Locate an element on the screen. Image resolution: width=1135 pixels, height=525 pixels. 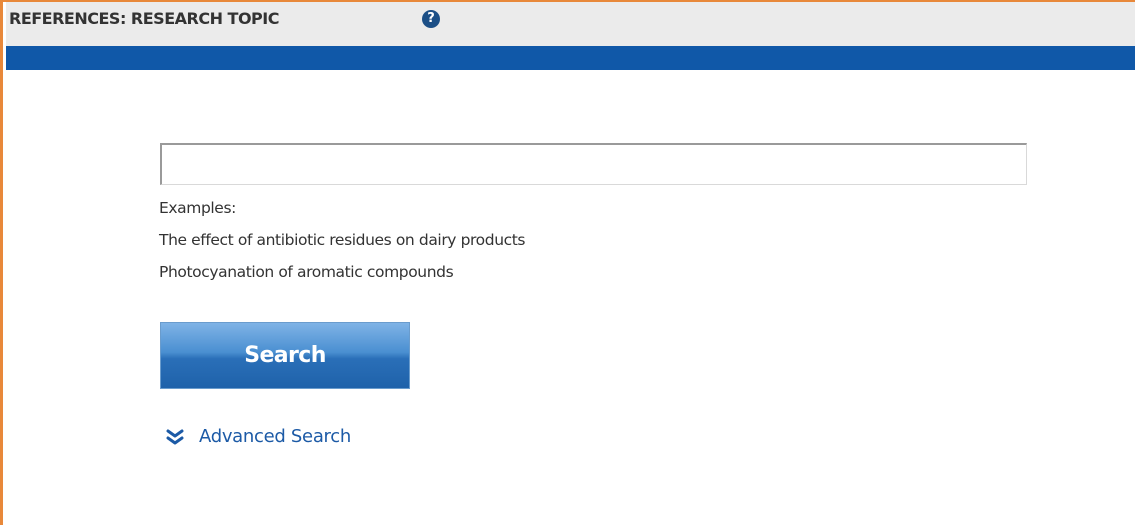
panel-header: REFERENCES: RESEARCH TOPIC ? is located at coordinates (570, 24).